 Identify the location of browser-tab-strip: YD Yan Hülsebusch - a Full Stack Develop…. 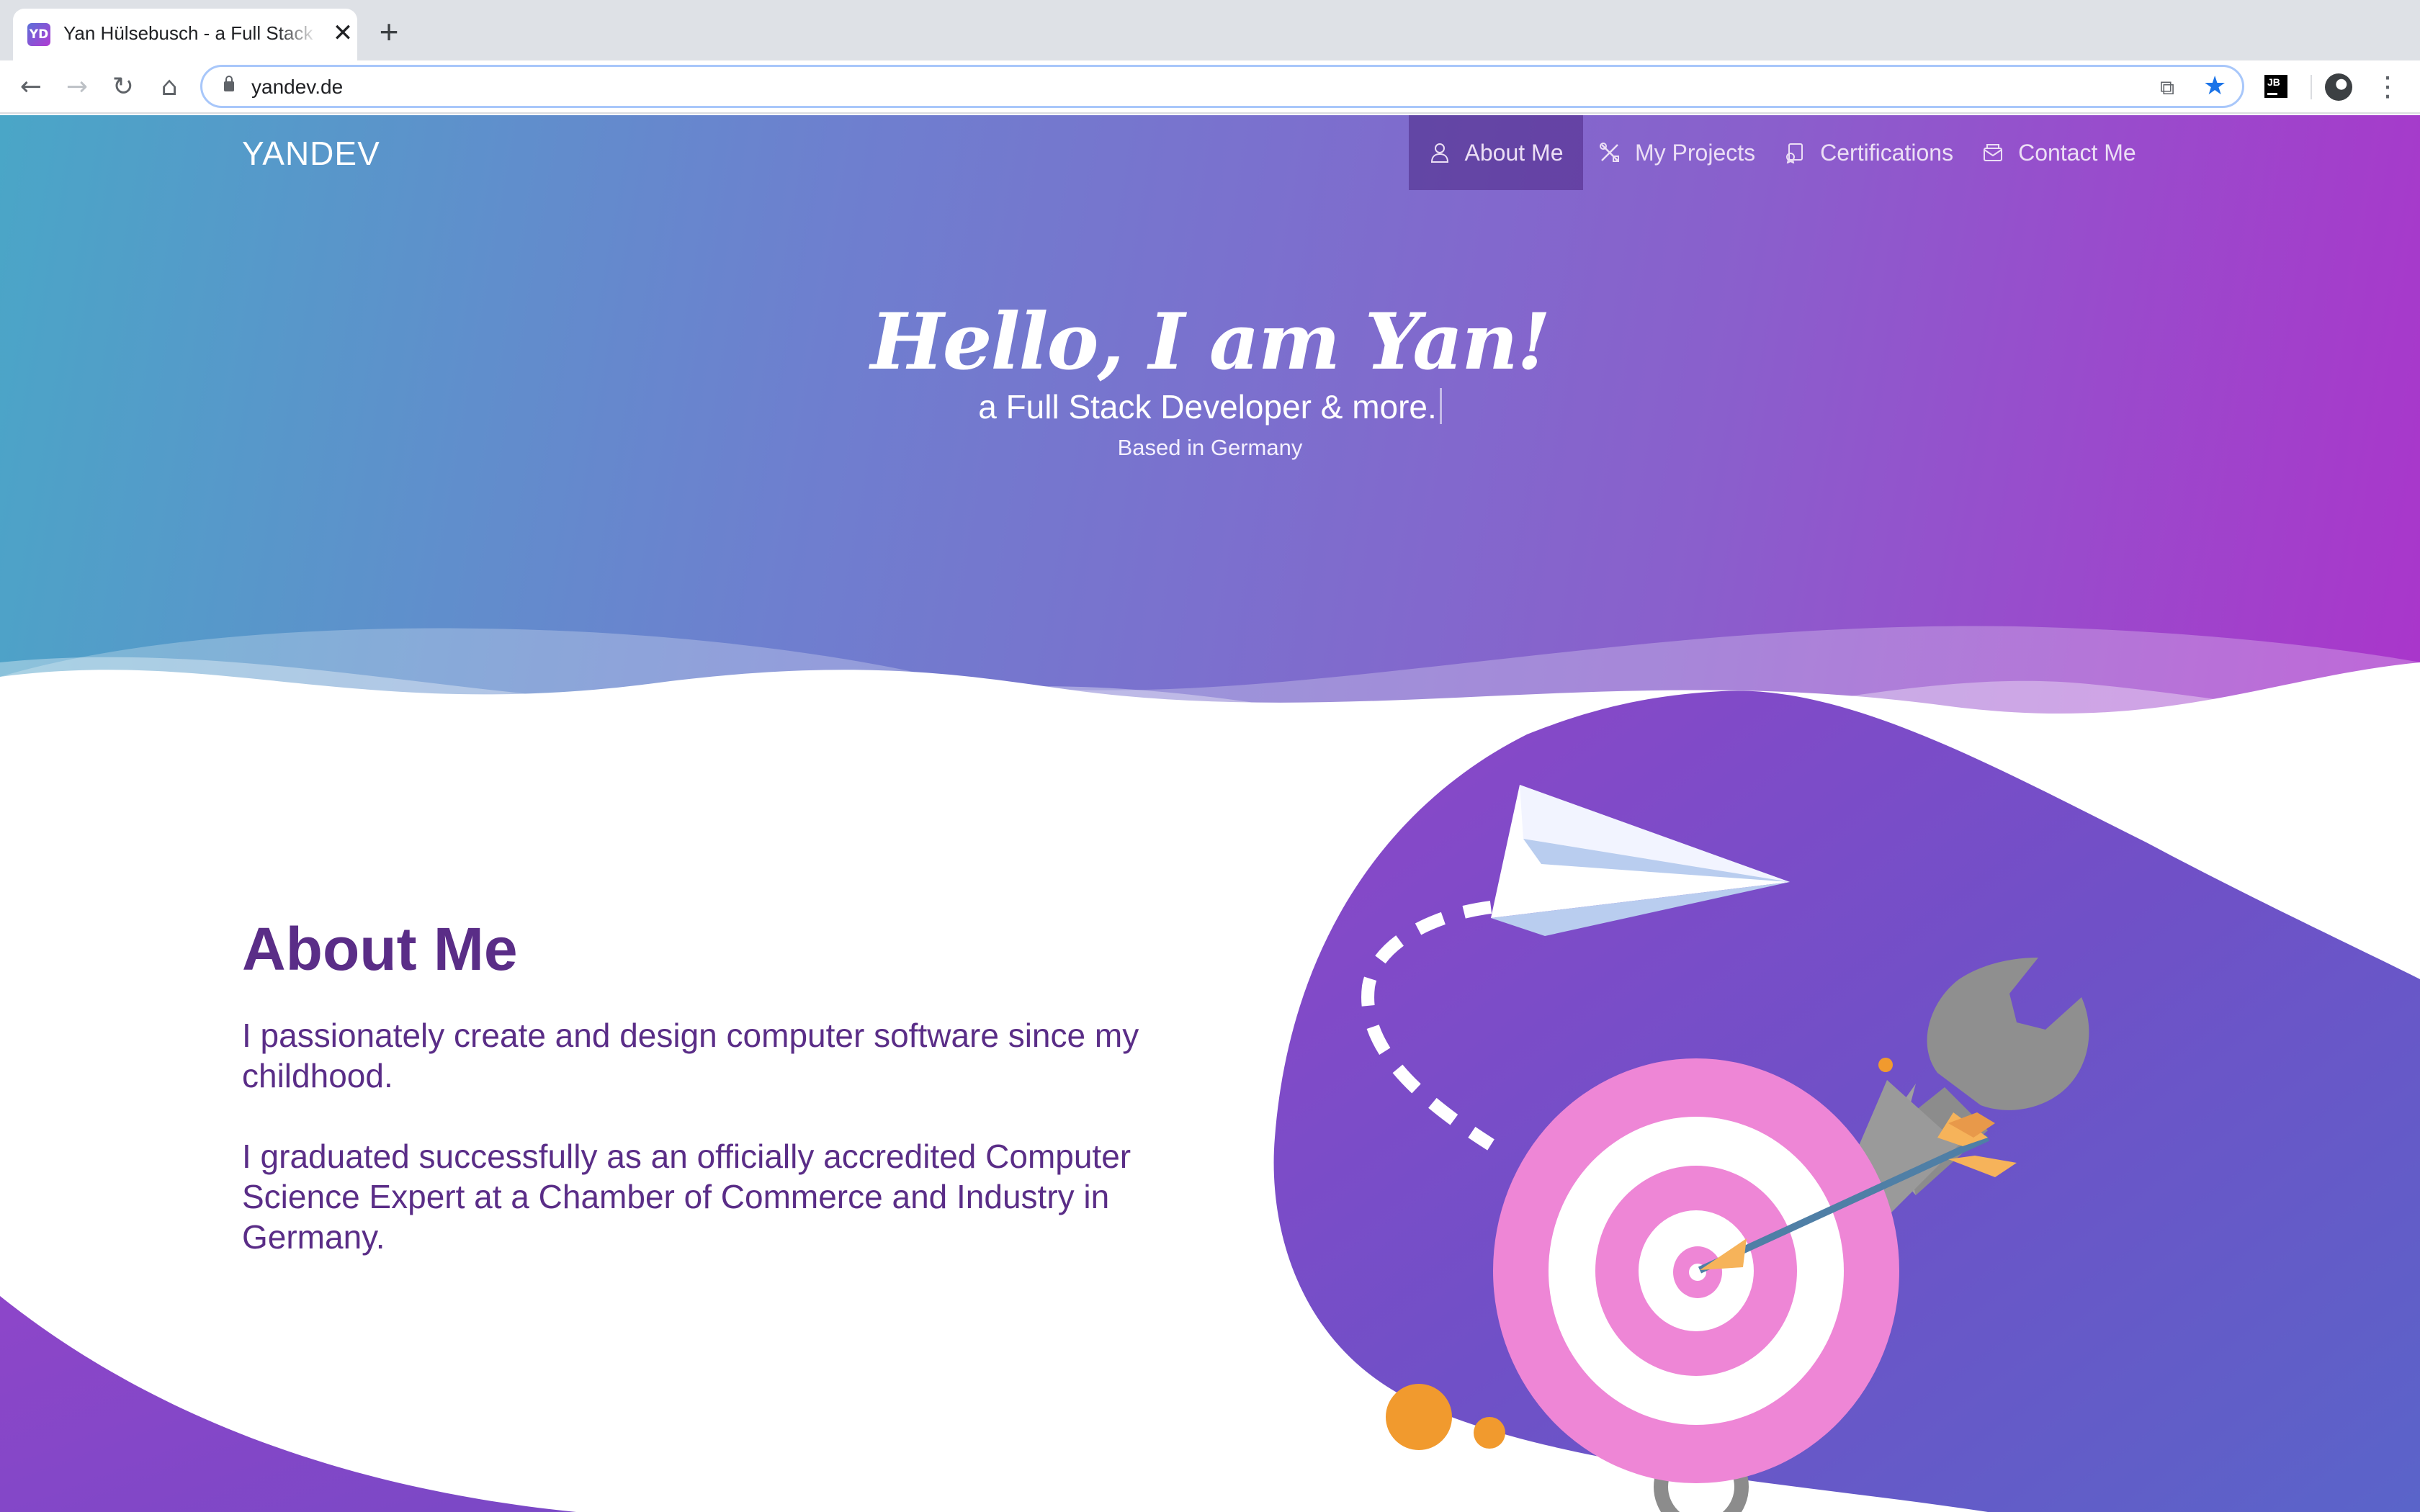
(1210, 30).